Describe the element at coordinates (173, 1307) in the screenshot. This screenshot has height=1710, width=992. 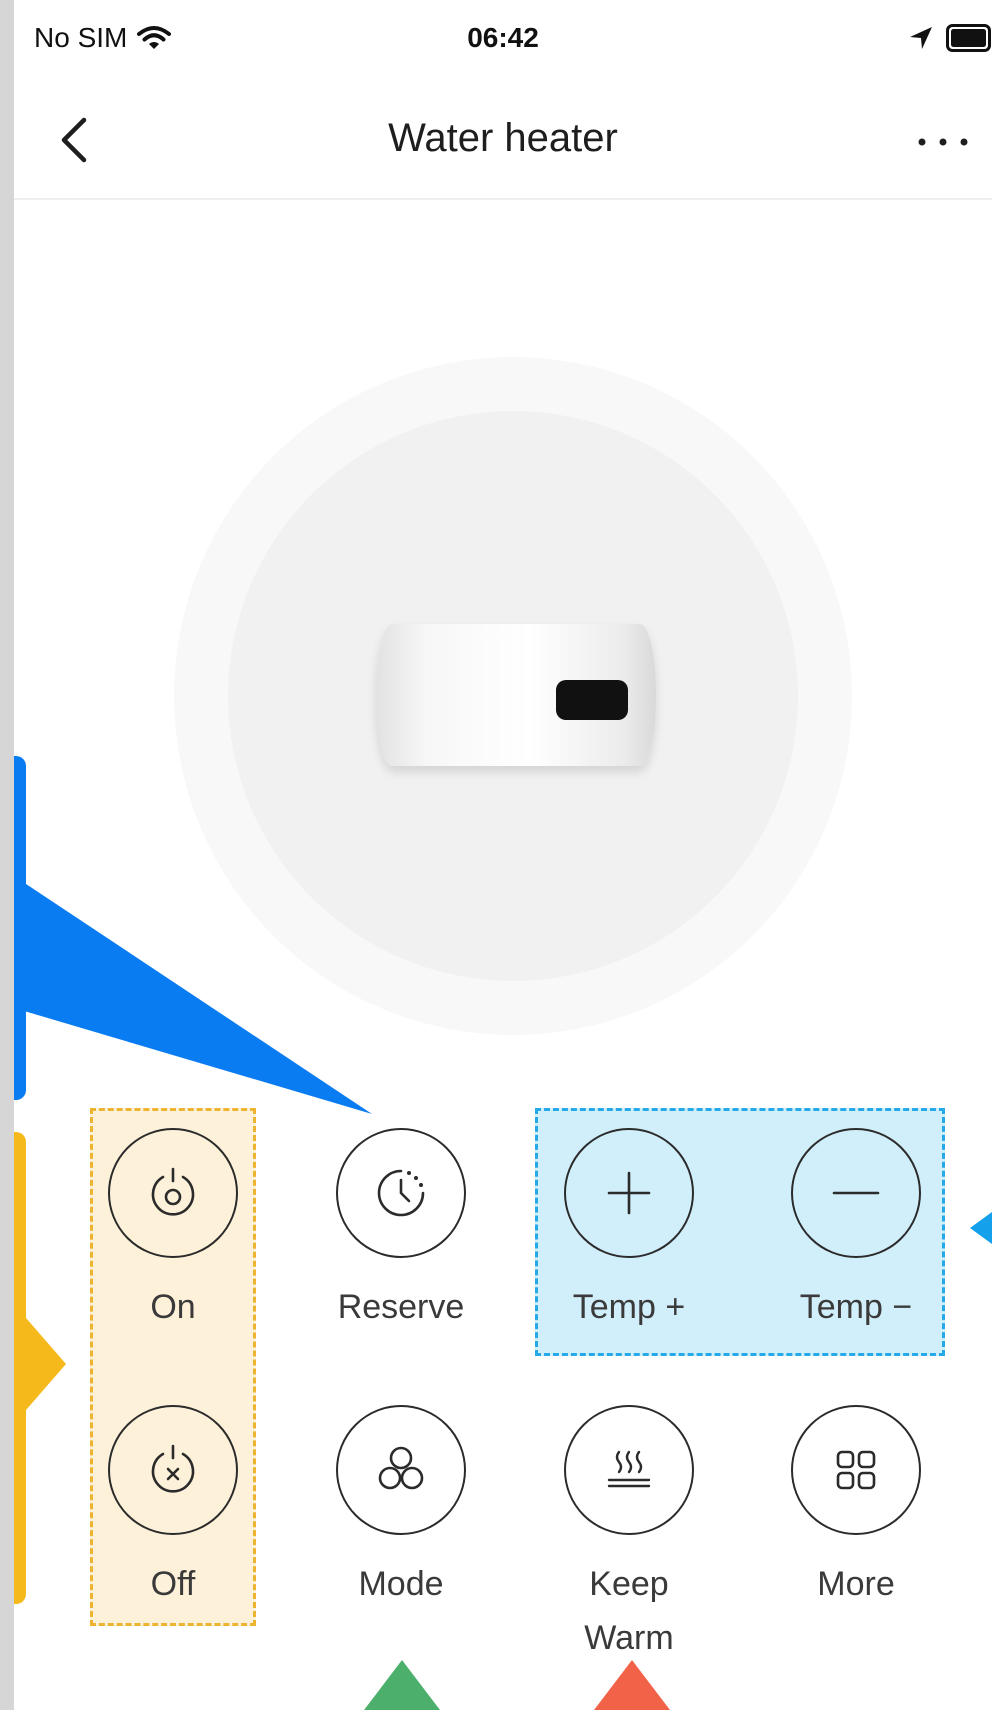
I see `on-label: On` at that location.